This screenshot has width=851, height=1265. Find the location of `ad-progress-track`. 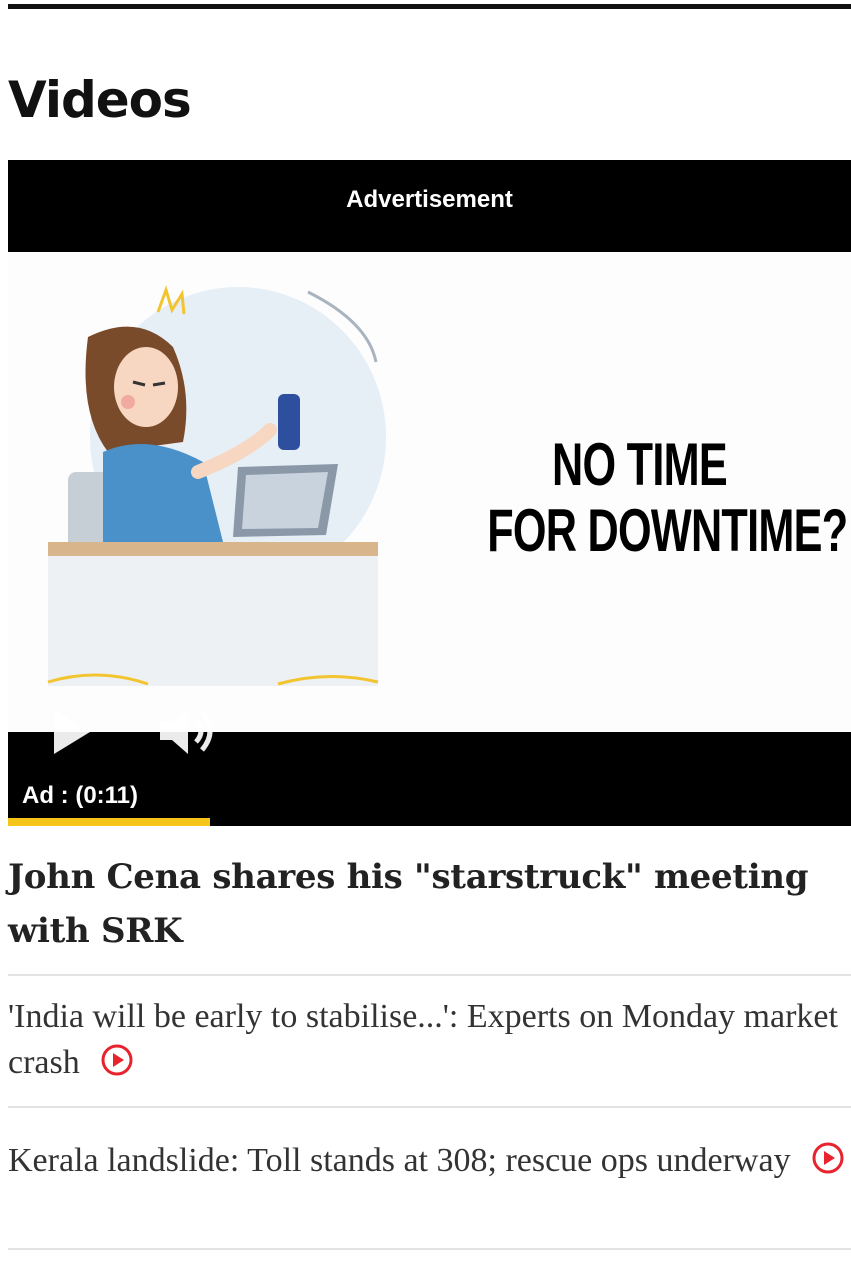

ad-progress-track is located at coordinates (429, 822).